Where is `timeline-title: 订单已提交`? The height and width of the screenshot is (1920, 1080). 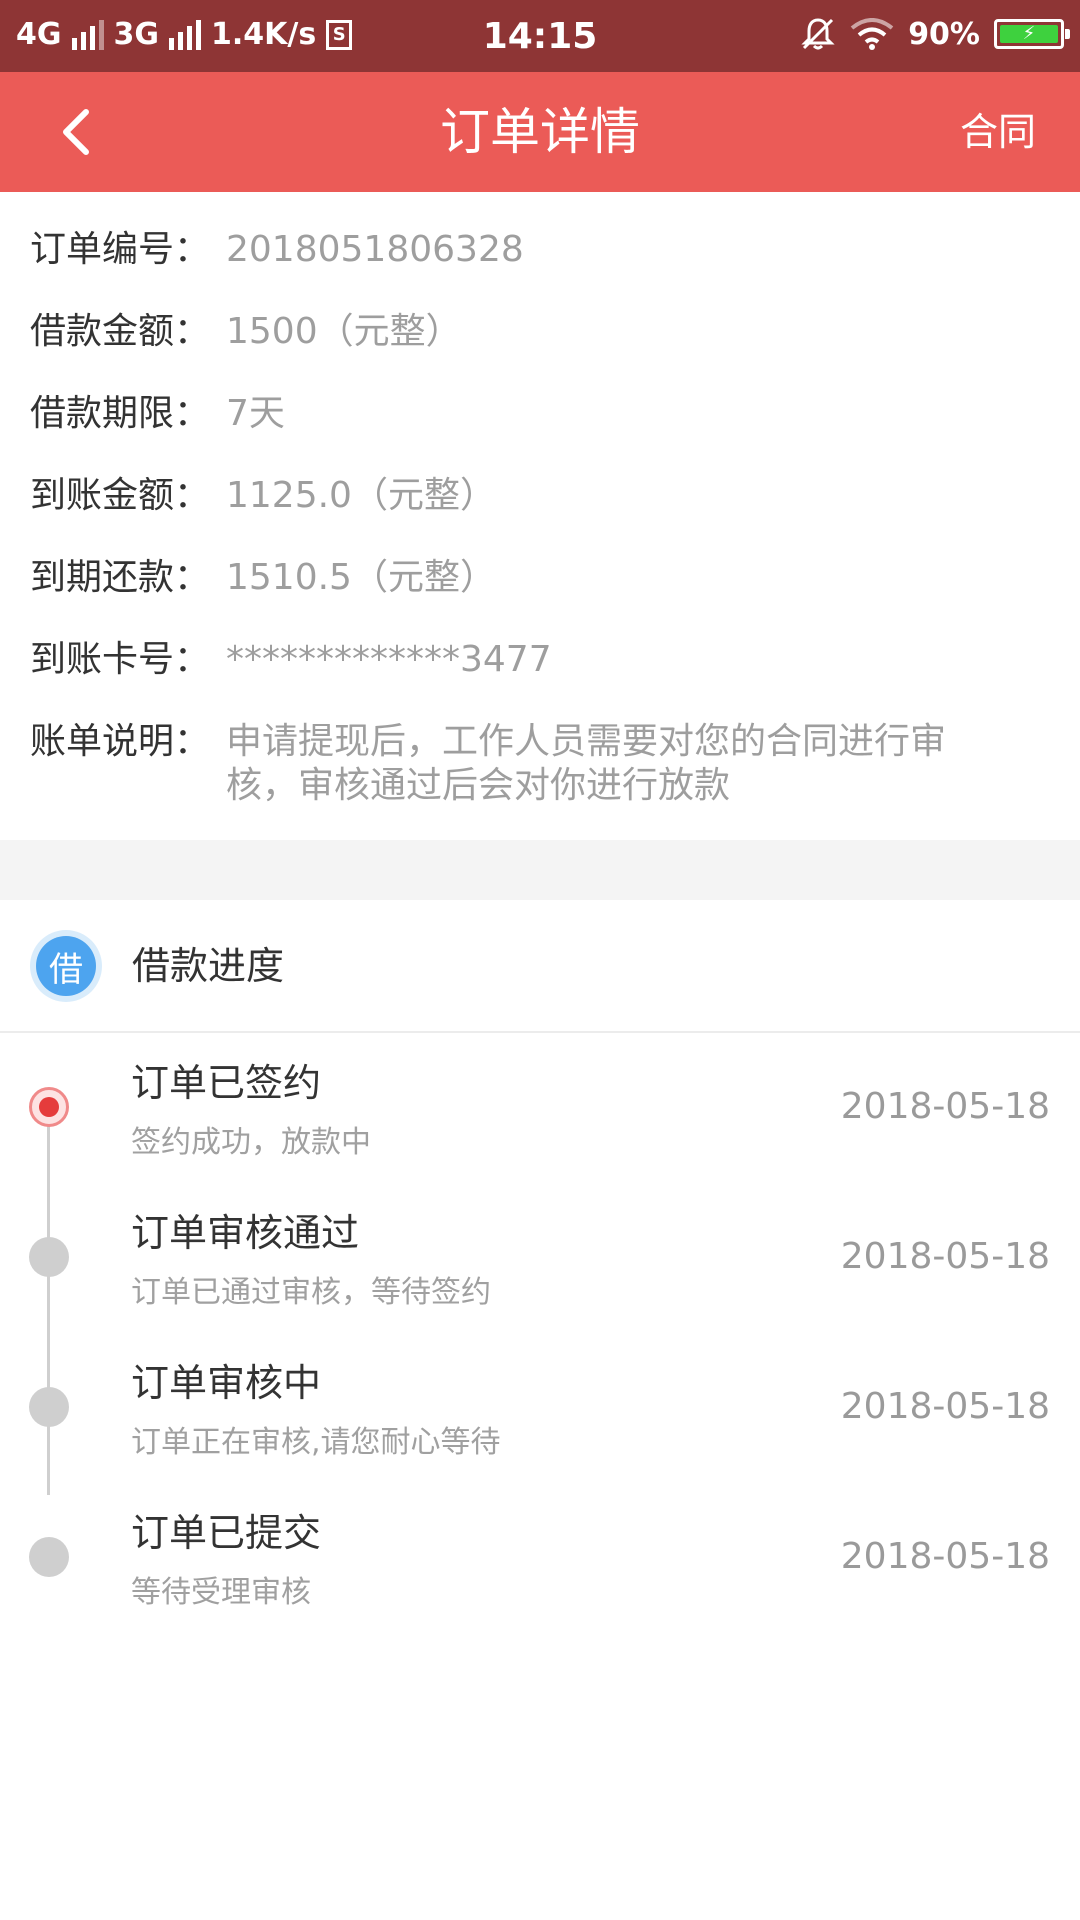 timeline-title: 订单已提交 is located at coordinates (226, 1533).